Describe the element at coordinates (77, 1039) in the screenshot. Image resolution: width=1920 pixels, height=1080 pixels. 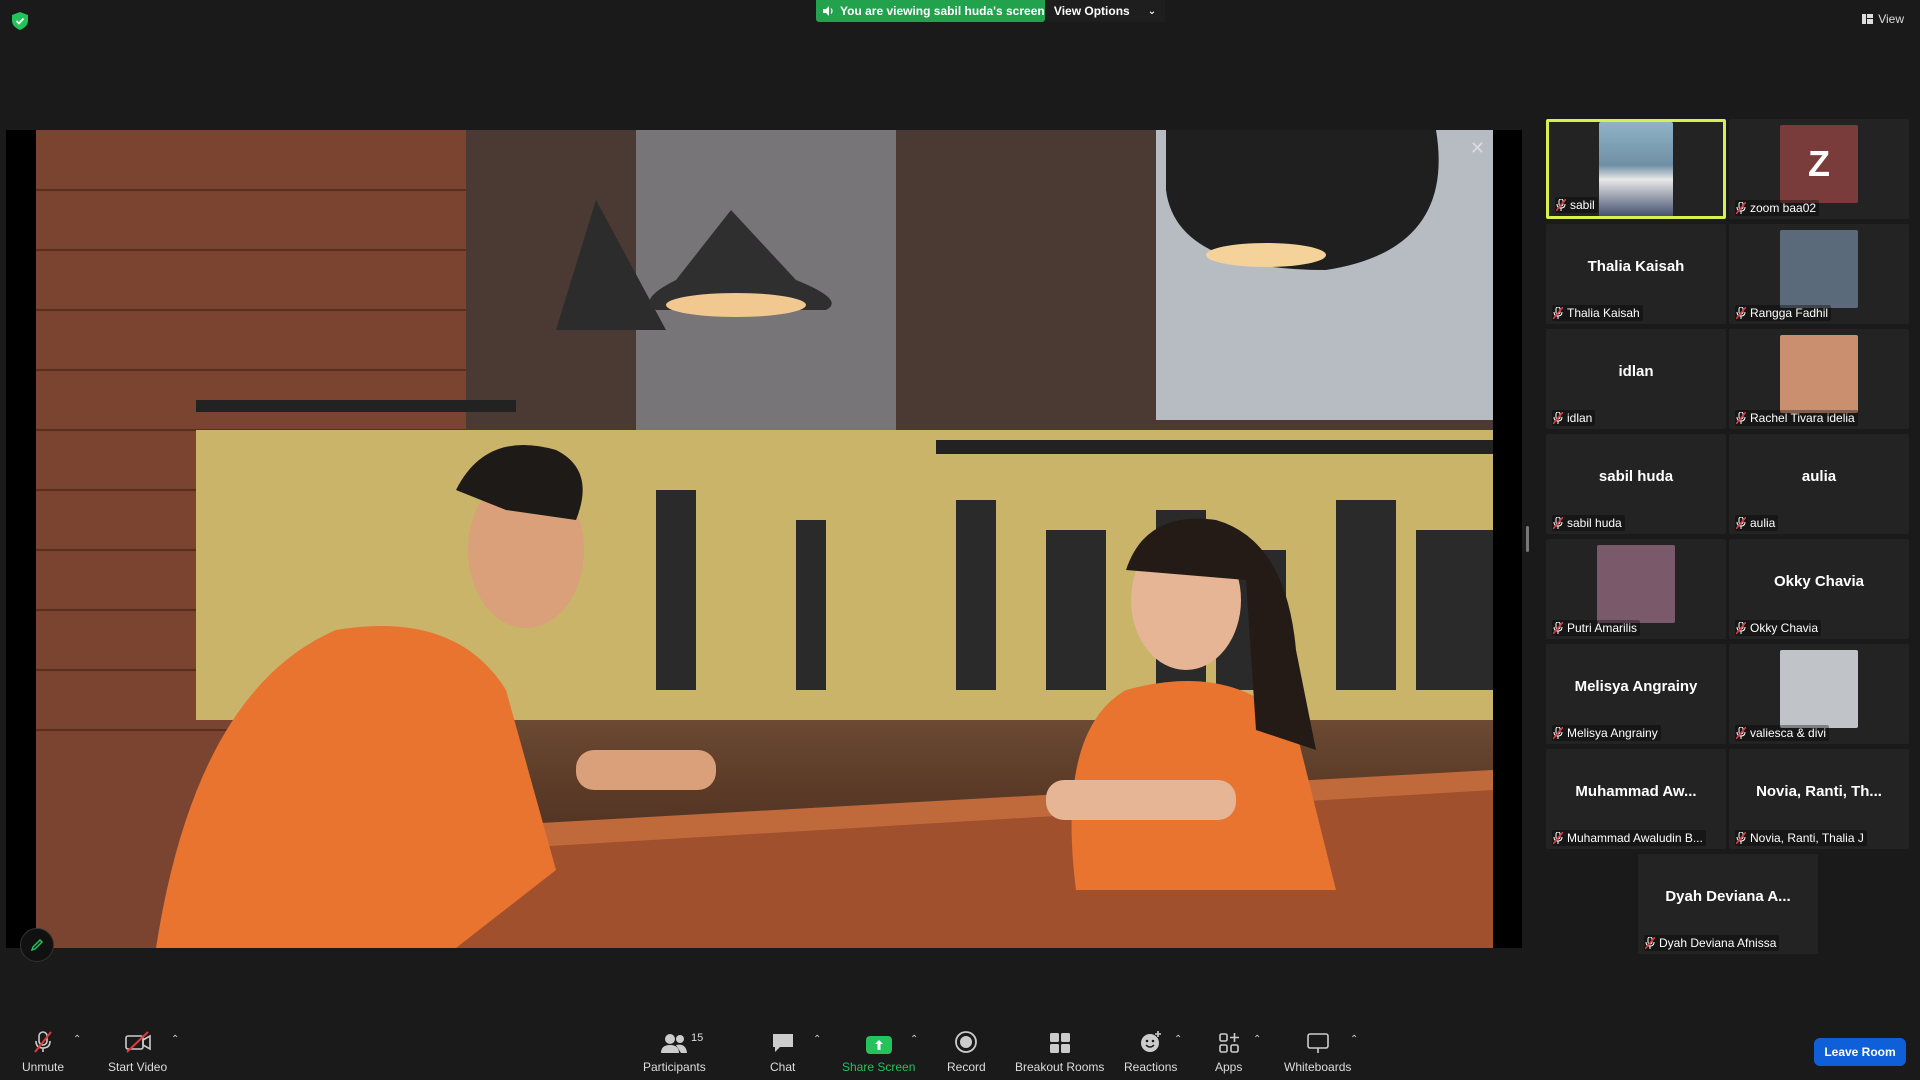
I see `audio-options-caret-icon: ⌃` at that location.